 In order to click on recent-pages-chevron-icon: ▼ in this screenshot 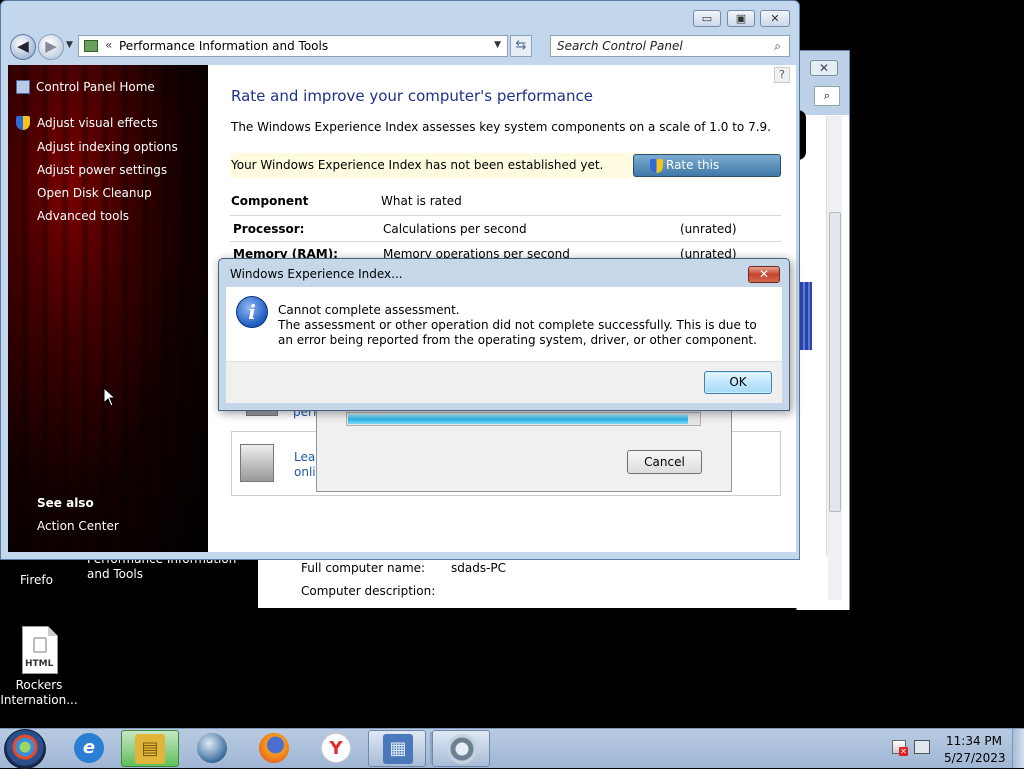, I will do `click(69, 45)`.